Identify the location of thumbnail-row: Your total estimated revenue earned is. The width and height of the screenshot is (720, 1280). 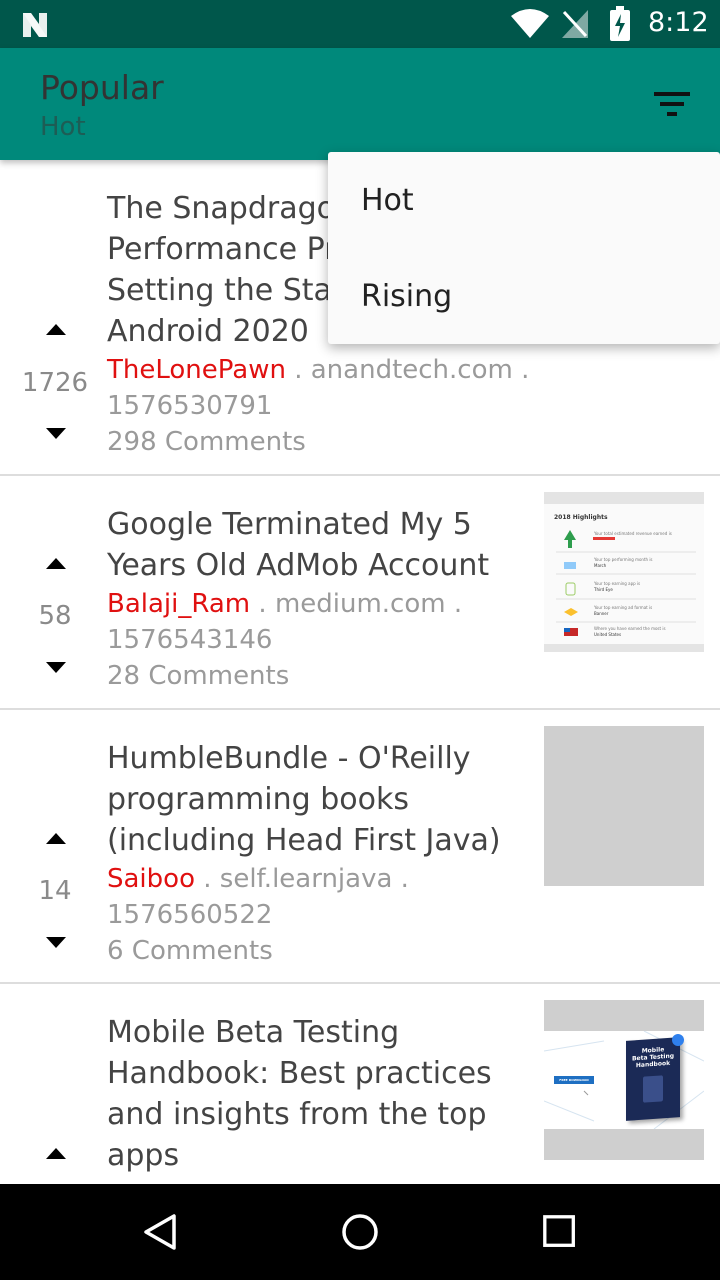
(633, 533).